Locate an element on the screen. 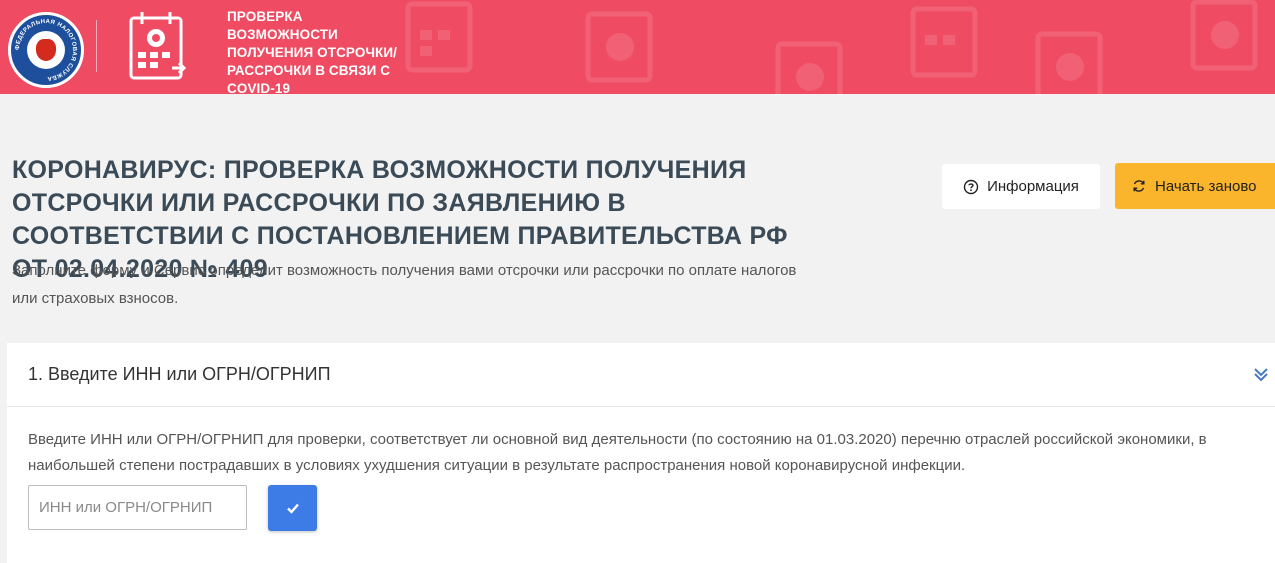 The height and width of the screenshot is (563, 1275). eagle-icon is located at coordinates (46, 50).